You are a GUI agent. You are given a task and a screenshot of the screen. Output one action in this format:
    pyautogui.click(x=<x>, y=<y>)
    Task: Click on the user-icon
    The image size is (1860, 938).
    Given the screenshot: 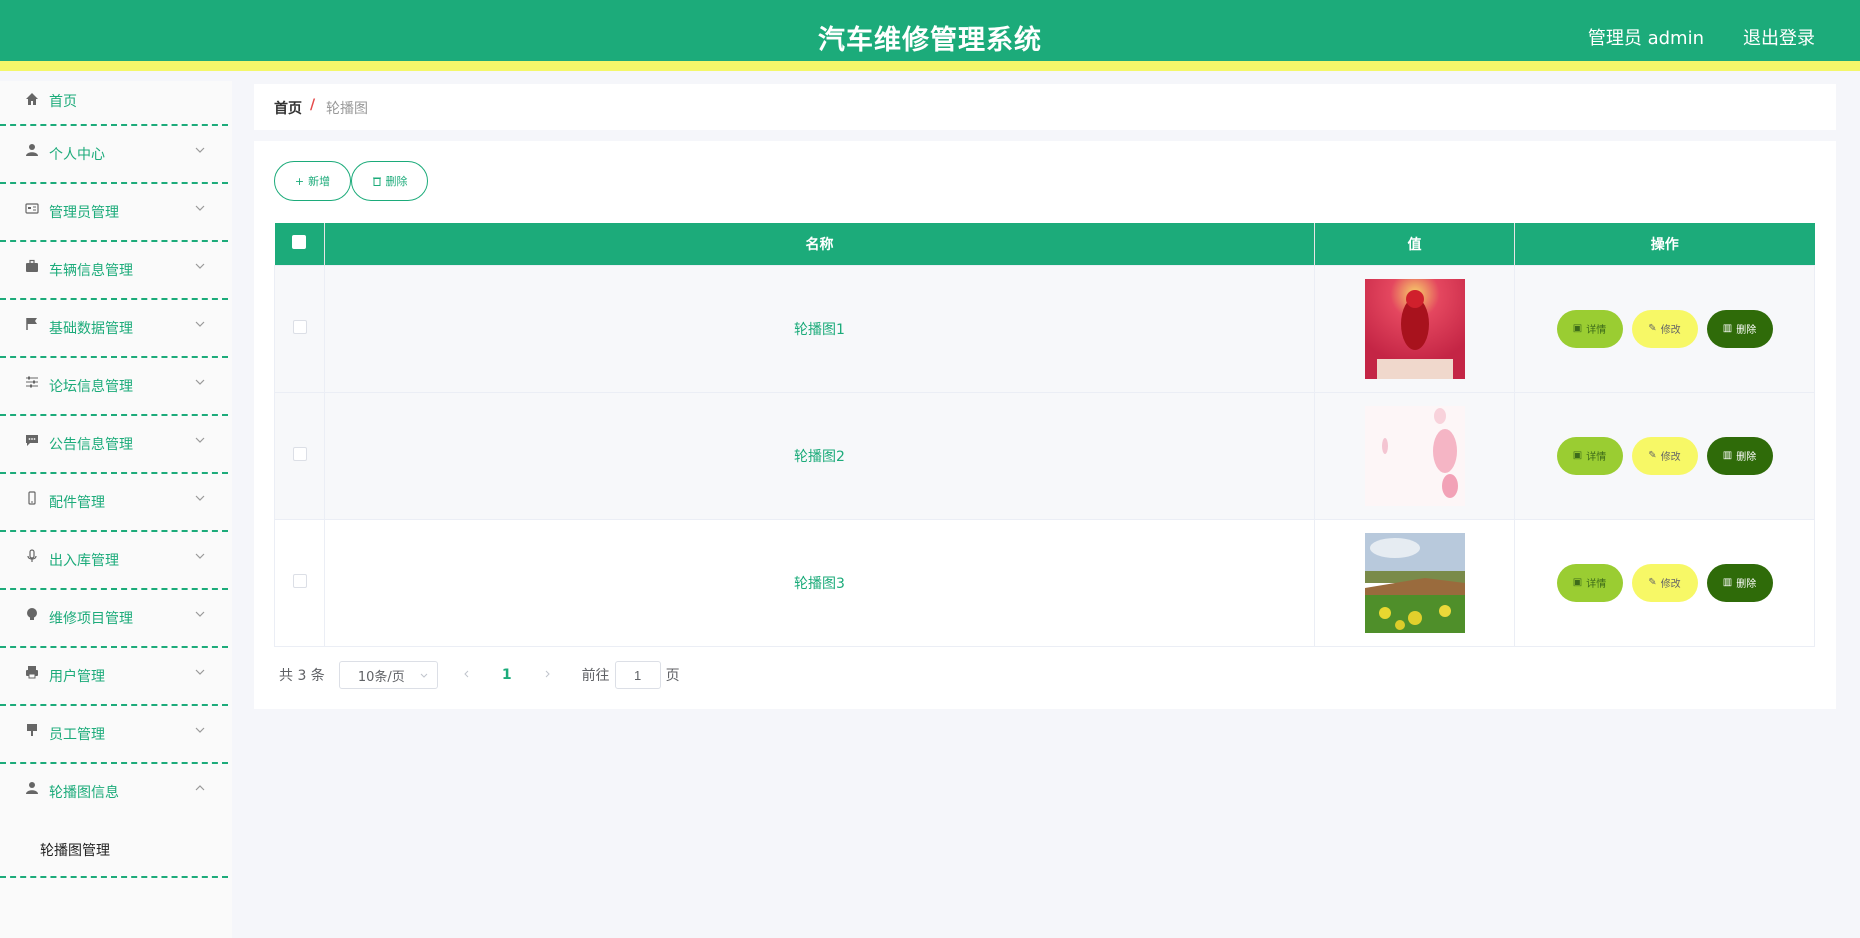 What is the action you would take?
    pyautogui.click(x=32, y=150)
    